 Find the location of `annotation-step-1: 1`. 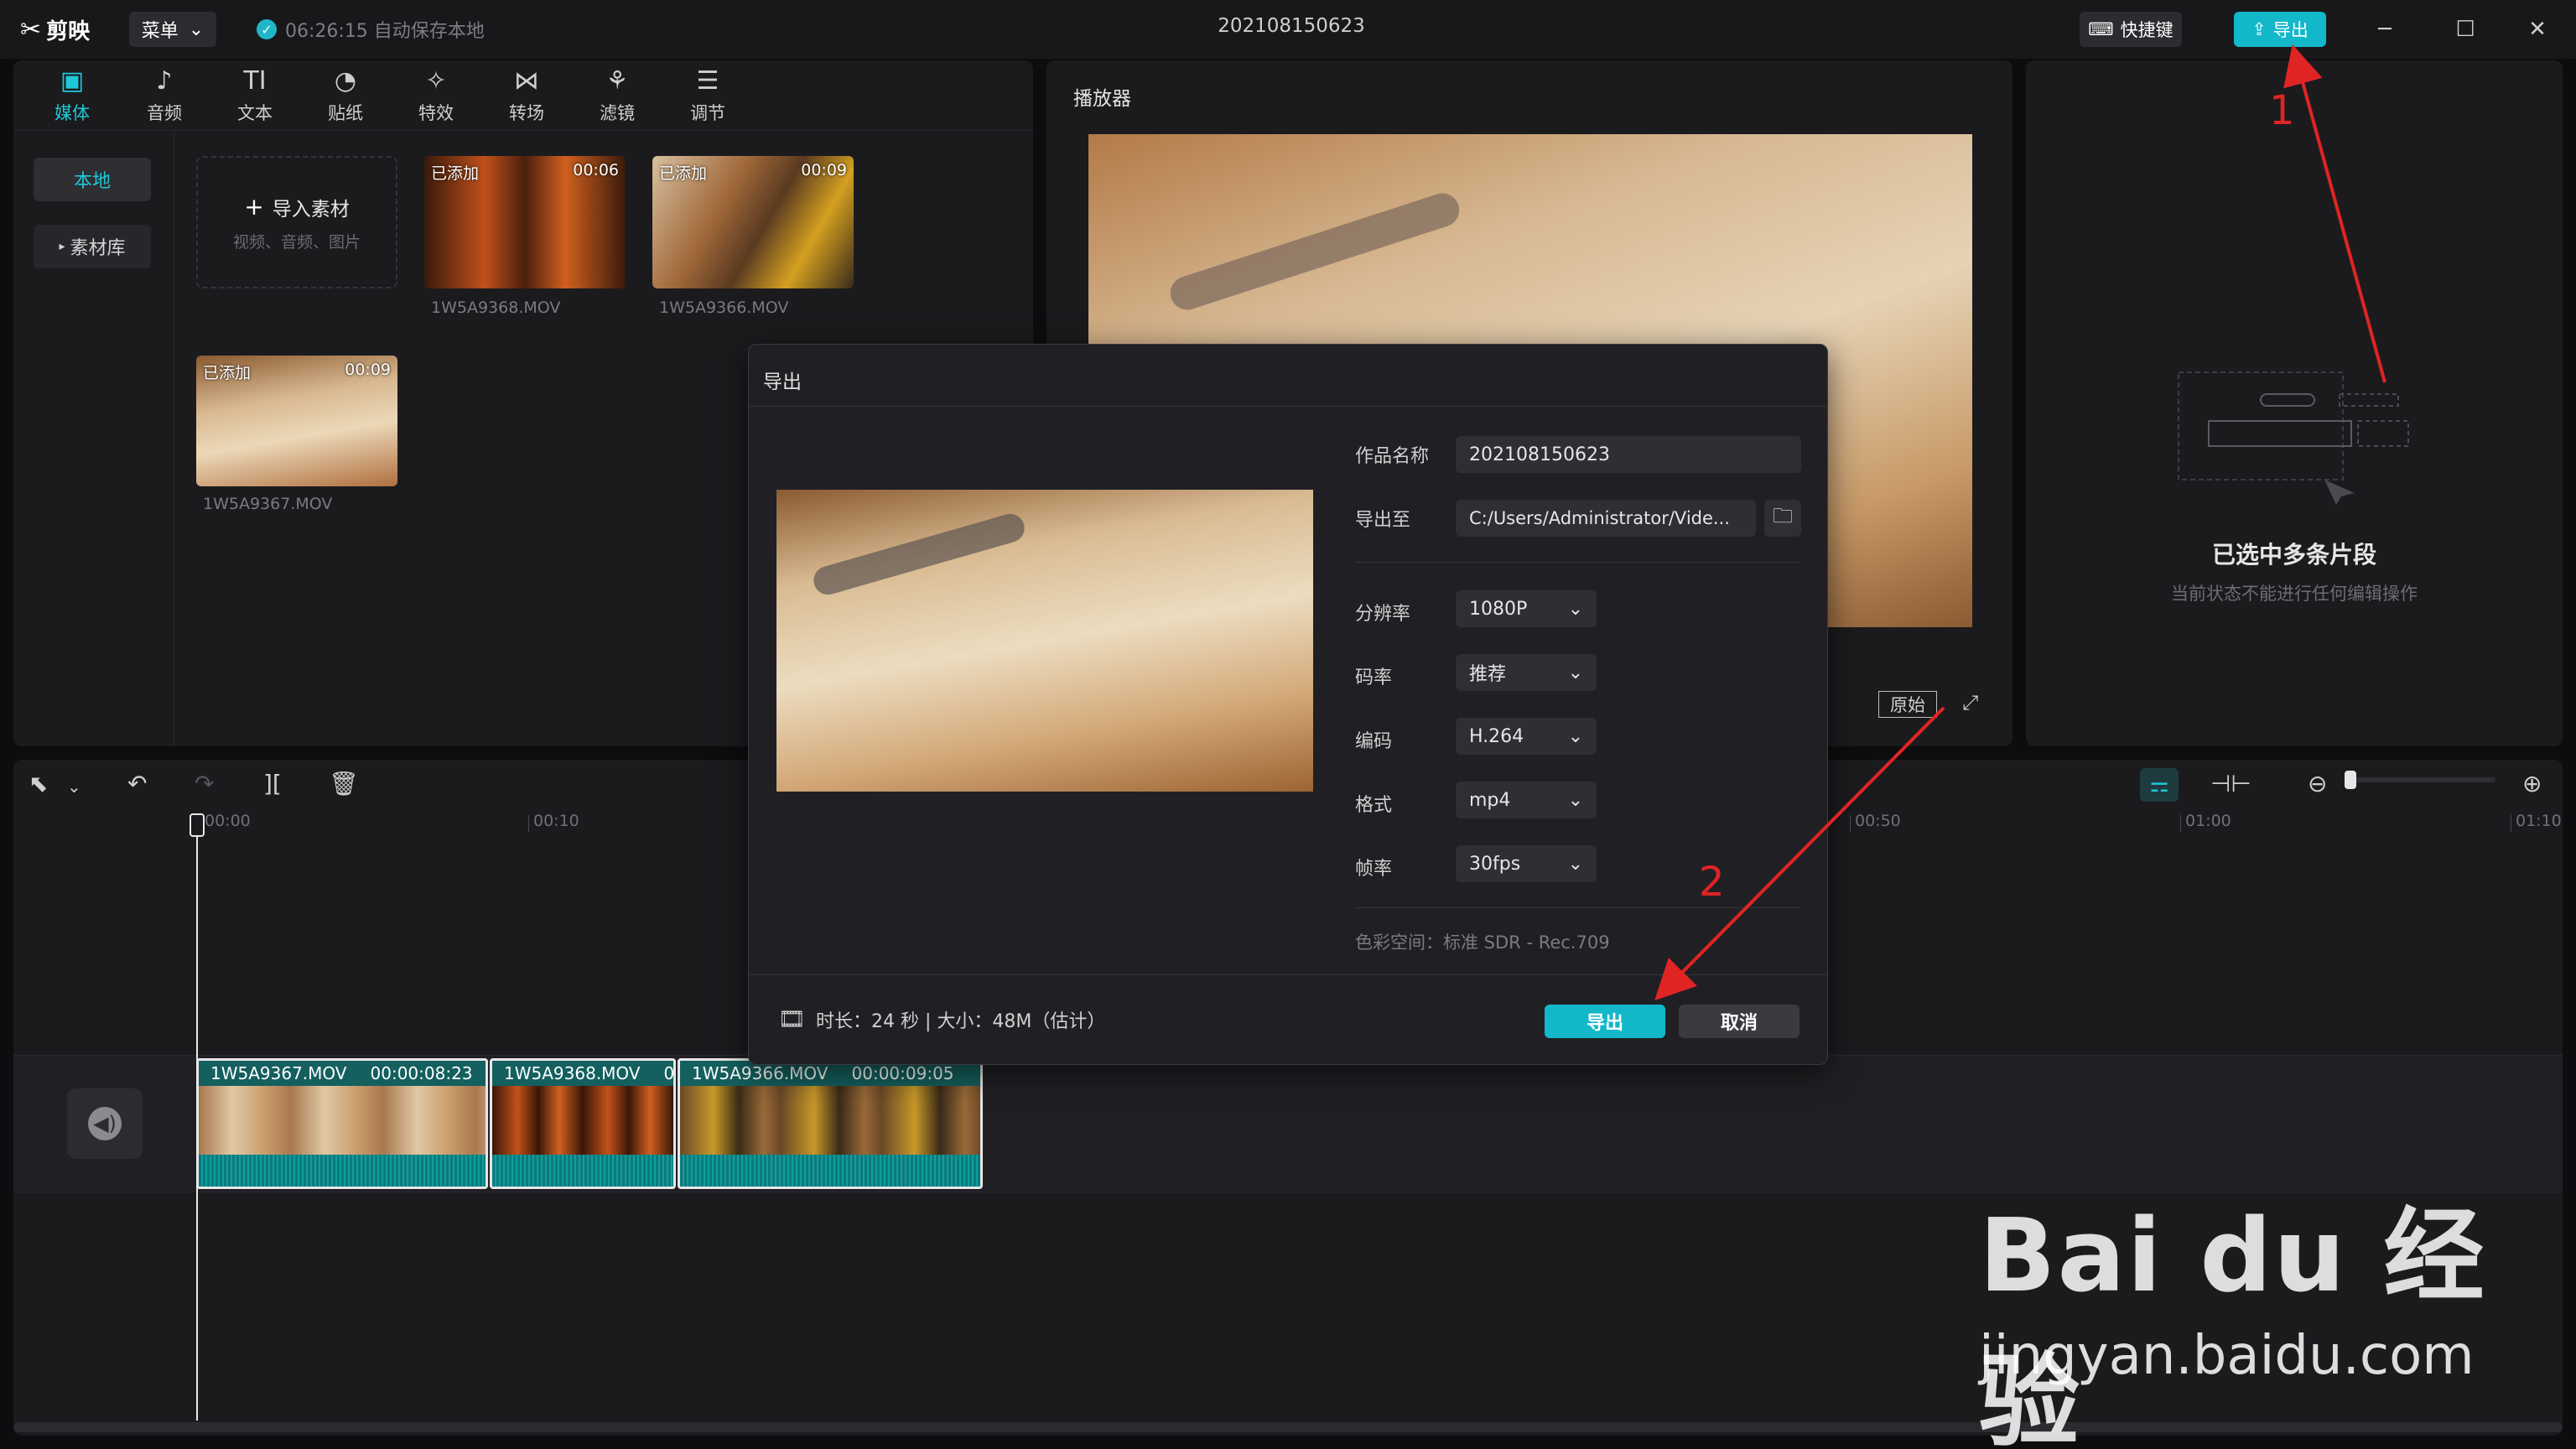

annotation-step-1: 1 is located at coordinates (2282, 110).